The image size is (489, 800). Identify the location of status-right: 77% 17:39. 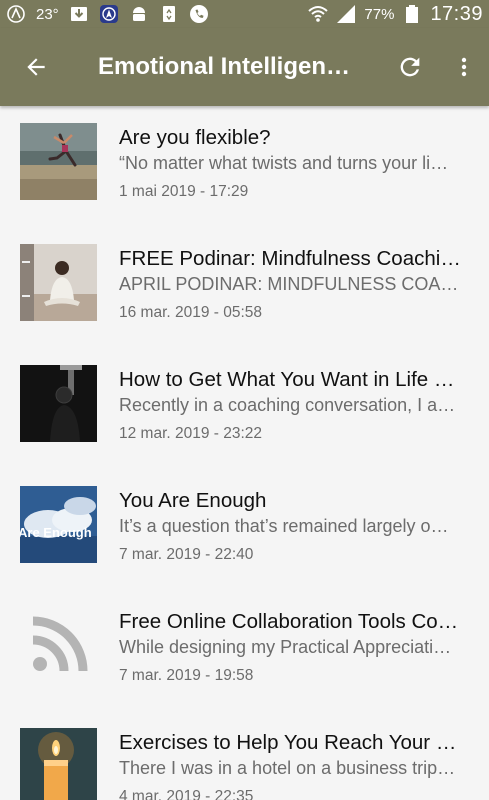
(395, 14).